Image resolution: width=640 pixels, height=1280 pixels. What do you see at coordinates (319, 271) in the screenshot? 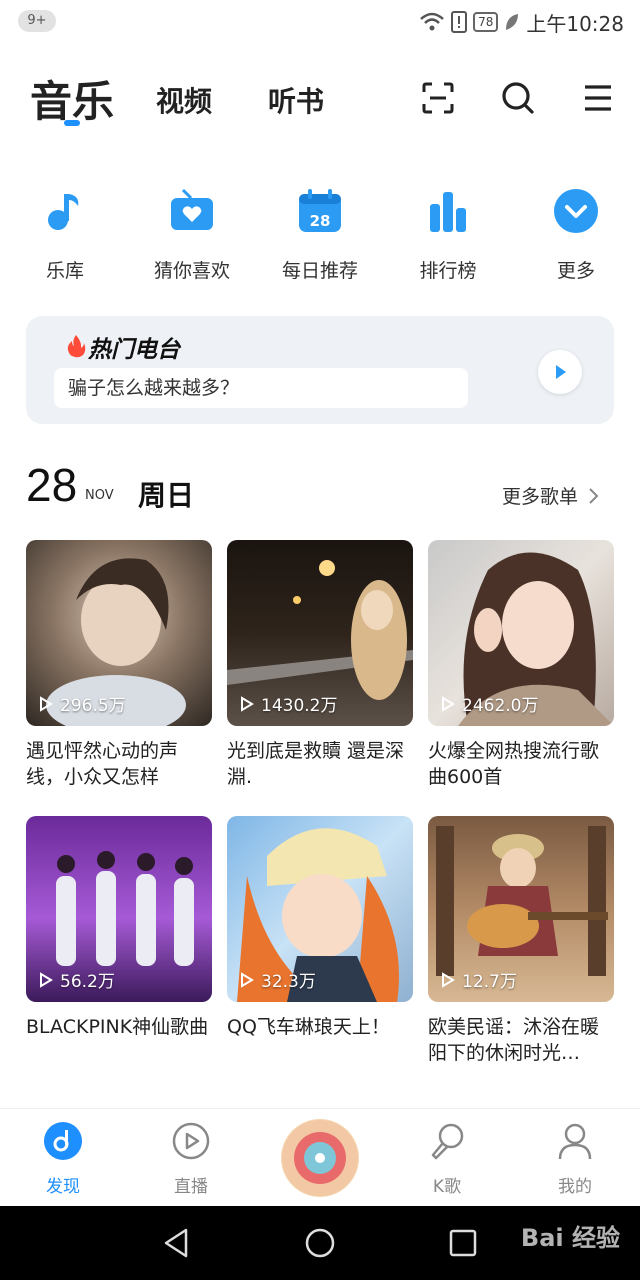
I see `quick-daily-label: 每日推荐` at bounding box center [319, 271].